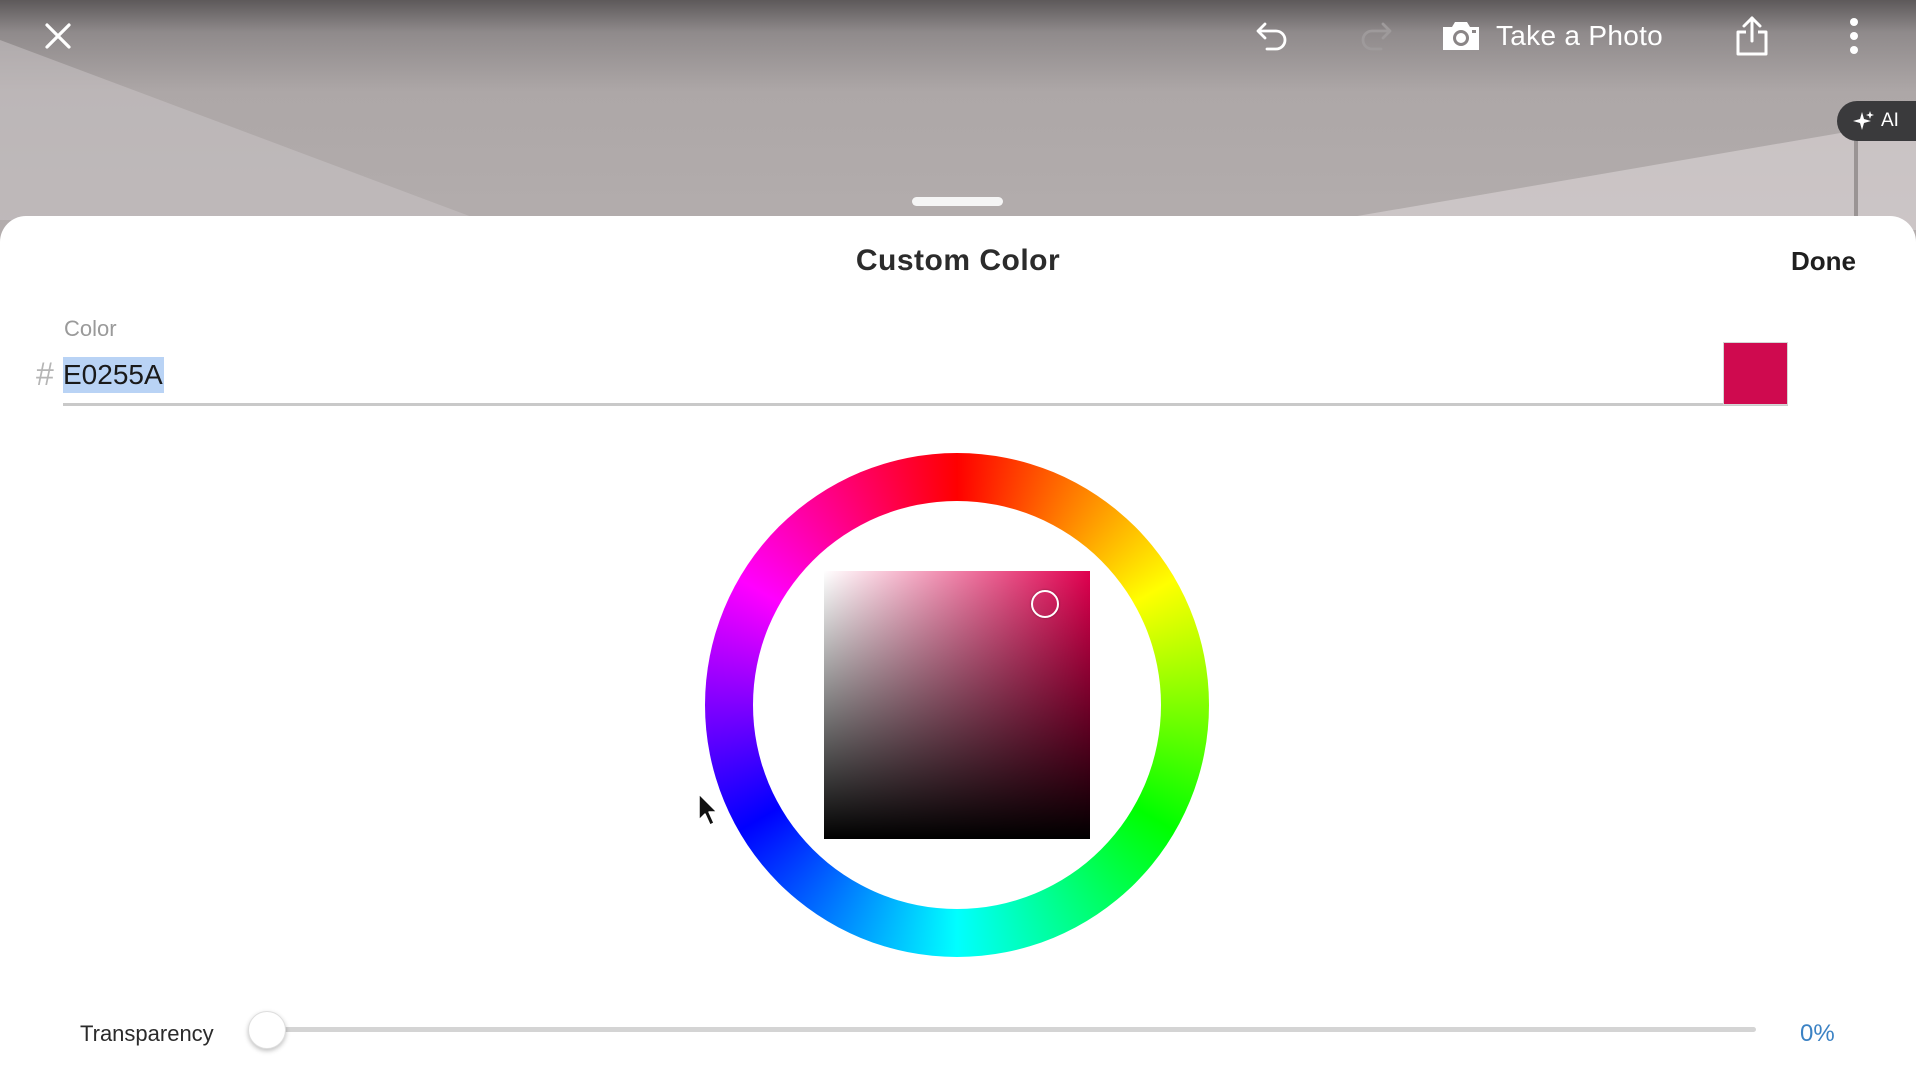 This screenshot has width=1916, height=1080. I want to click on take-photo-button: Take a Photo, so click(1551, 36).